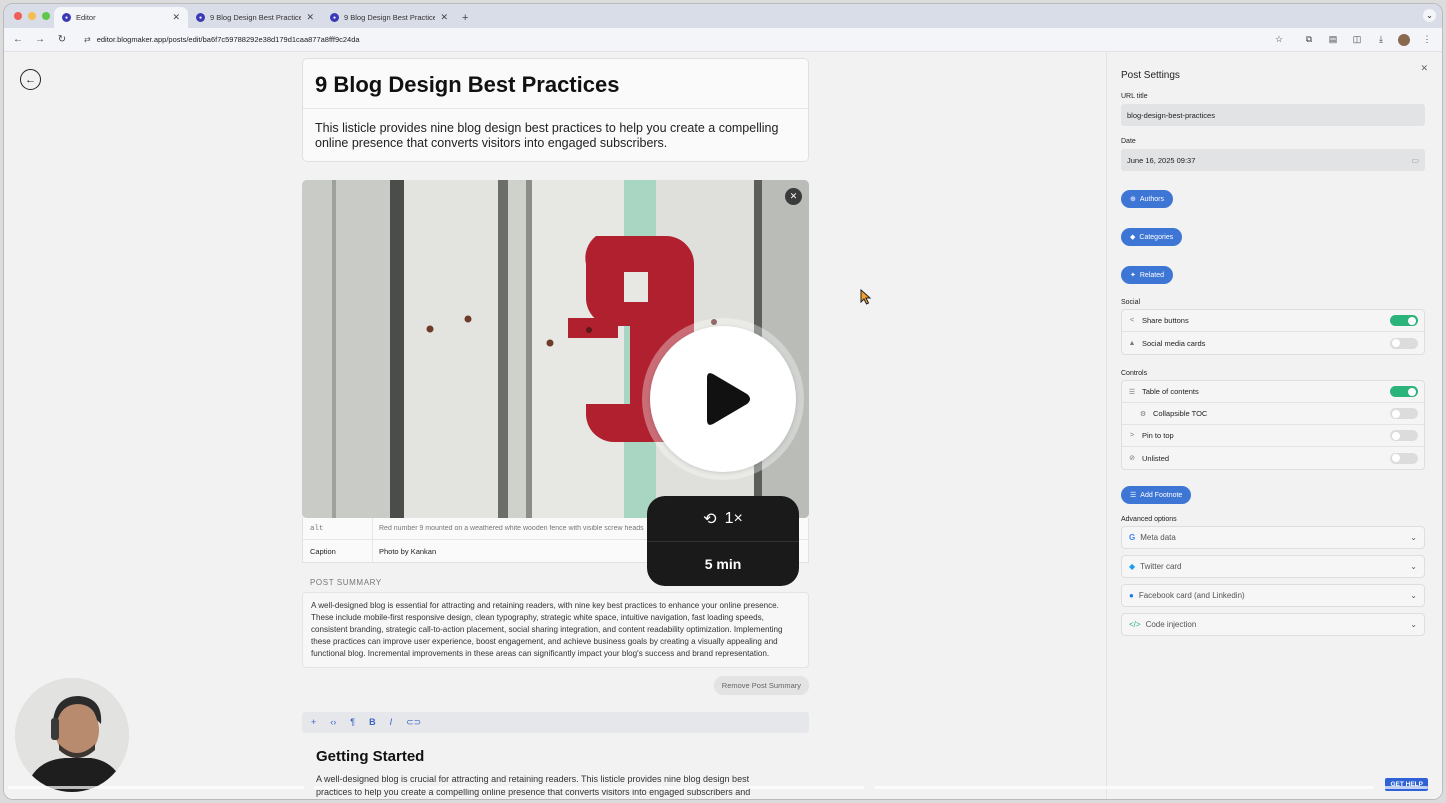  What do you see at coordinates (1273, 414) in the screenshot?
I see `collapsible-toc-row: ⚙ Collapsible TOC` at bounding box center [1273, 414].